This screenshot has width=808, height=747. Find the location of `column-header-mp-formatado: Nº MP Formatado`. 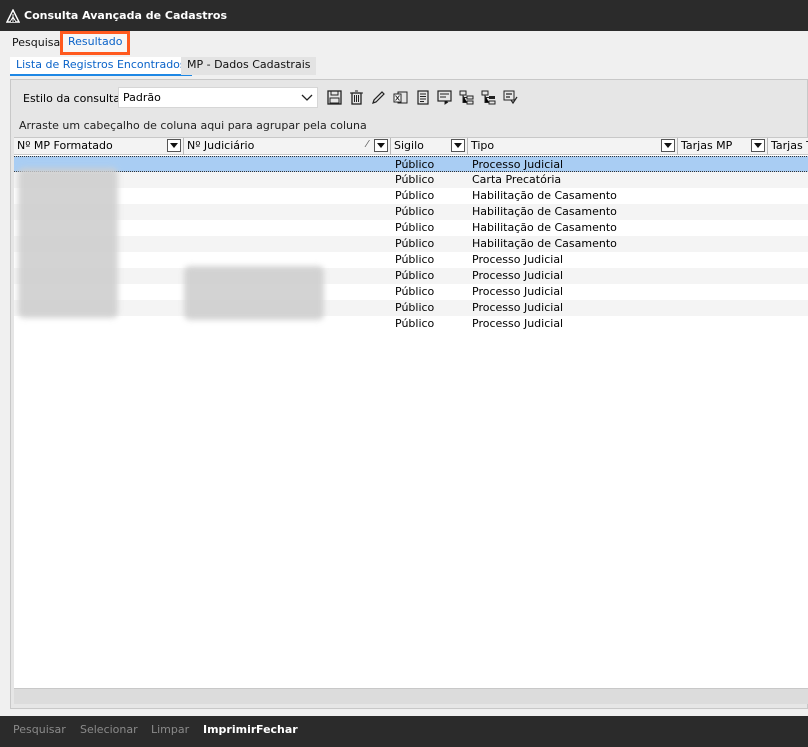

column-header-mp-formatado: Nº MP Formatado is located at coordinates (99, 146).